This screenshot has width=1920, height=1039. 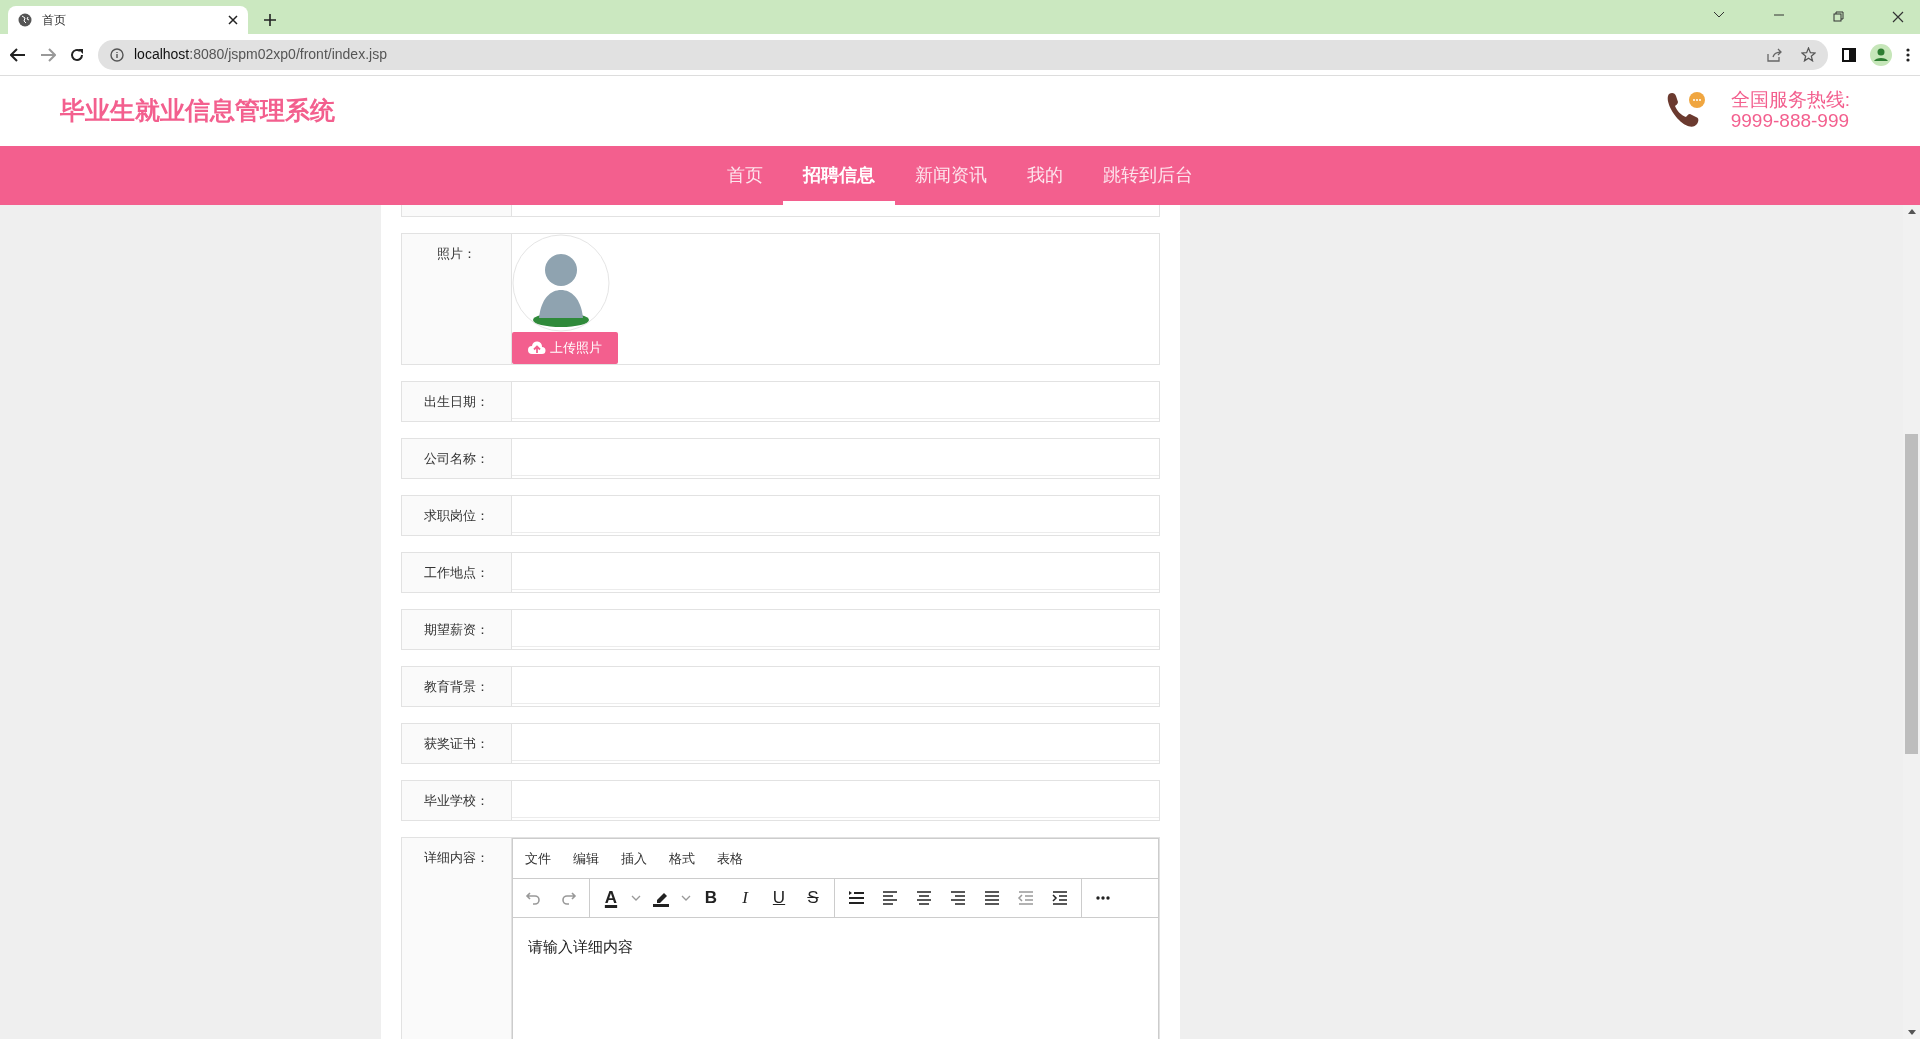 What do you see at coordinates (779, 898) in the screenshot?
I see `underline-button: U` at bounding box center [779, 898].